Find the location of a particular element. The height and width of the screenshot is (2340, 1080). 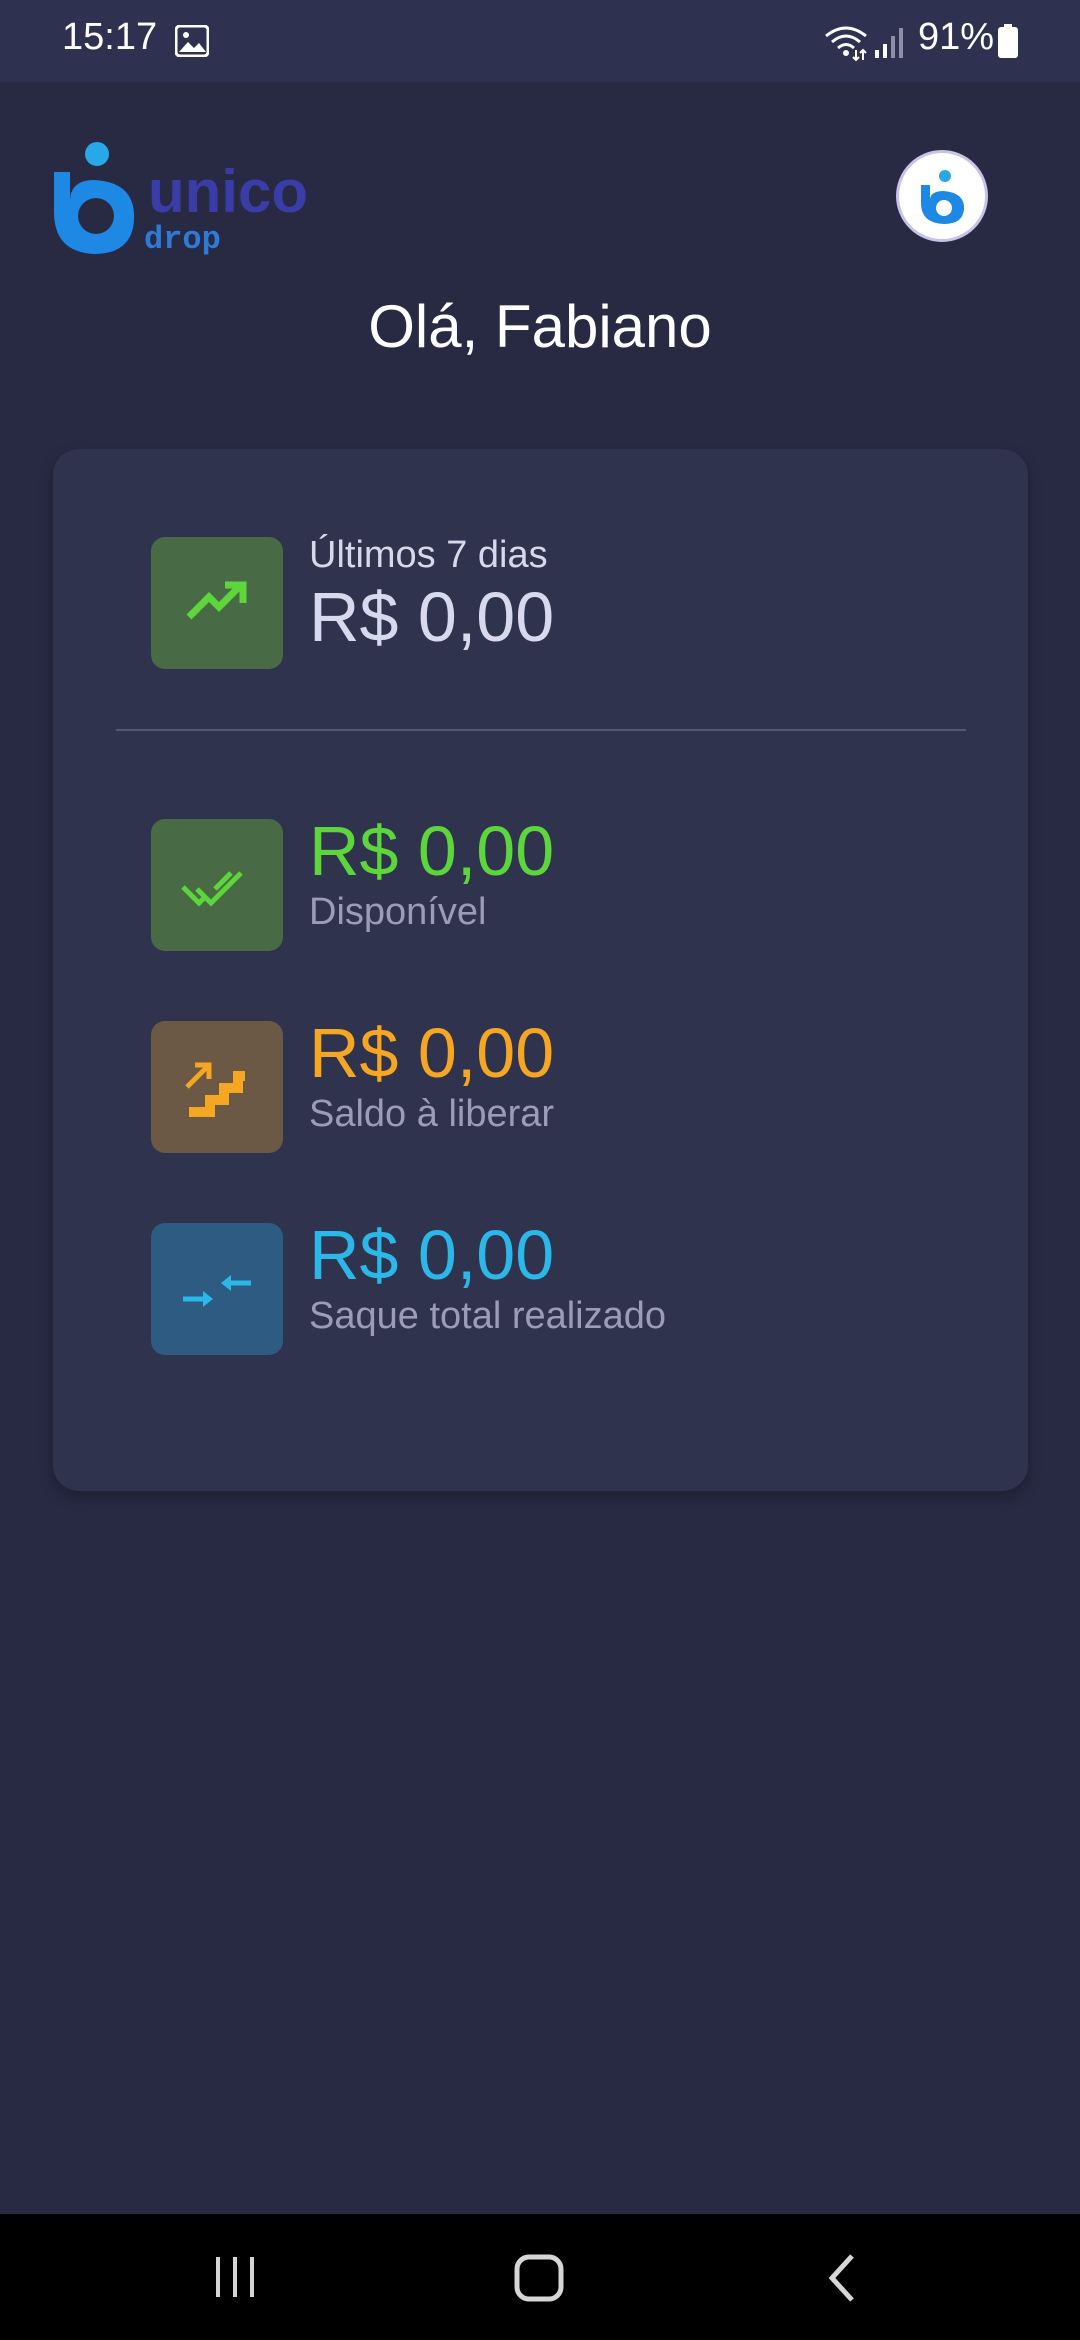

profile-avatar is located at coordinates (942, 196).